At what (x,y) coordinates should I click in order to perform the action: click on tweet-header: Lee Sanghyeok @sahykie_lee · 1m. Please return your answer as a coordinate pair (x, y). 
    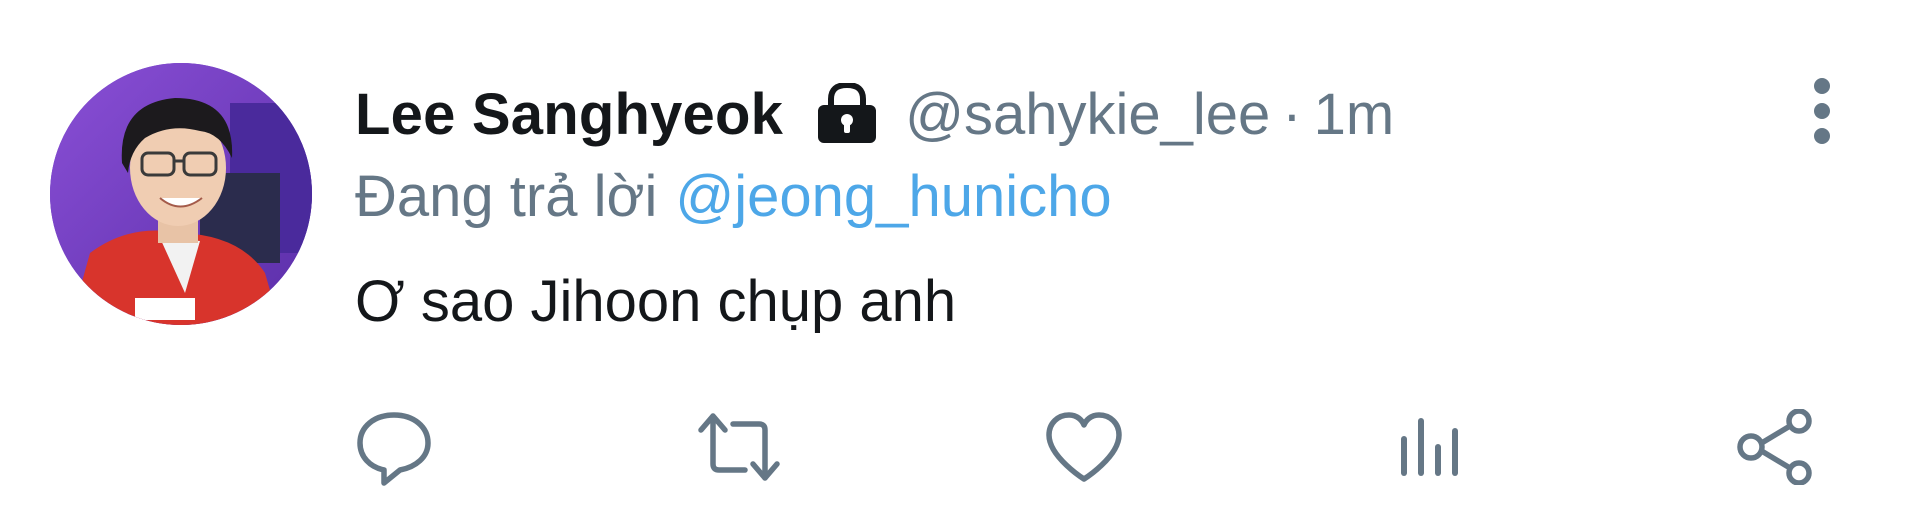
    Looking at the image, I should click on (874, 114).